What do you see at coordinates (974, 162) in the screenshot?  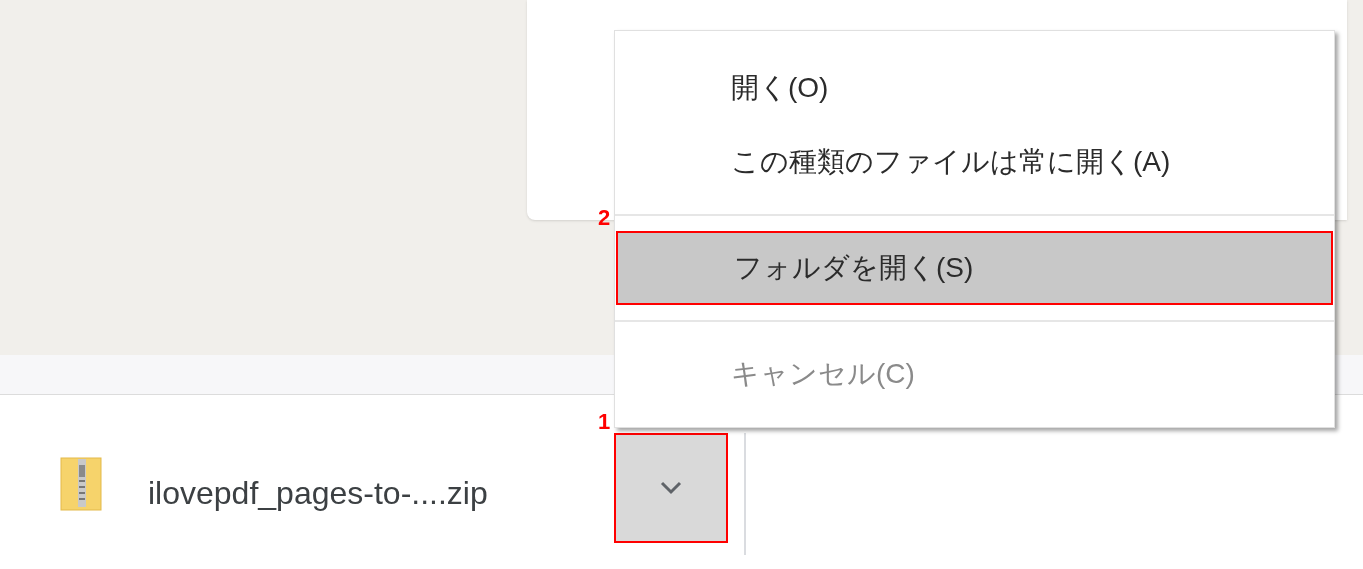 I see `menu-item: この種類のファイルは常に開く(A)` at bounding box center [974, 162].